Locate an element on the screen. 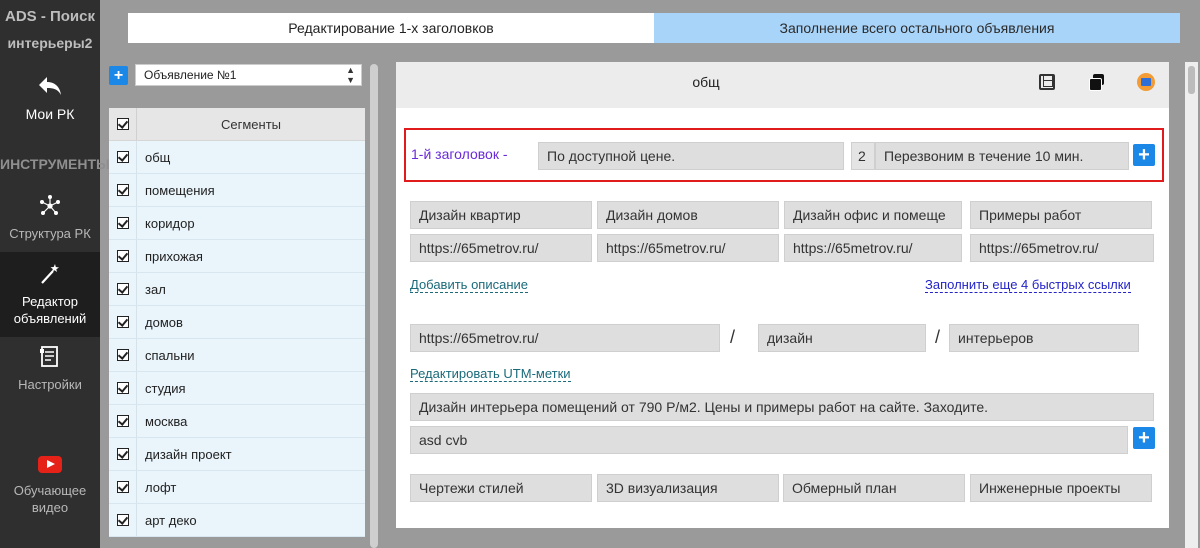 The width and height of the screenshot is (1200, 548). display-url-base: https://65metrov.ru/ is located at coordinates (565, 338).